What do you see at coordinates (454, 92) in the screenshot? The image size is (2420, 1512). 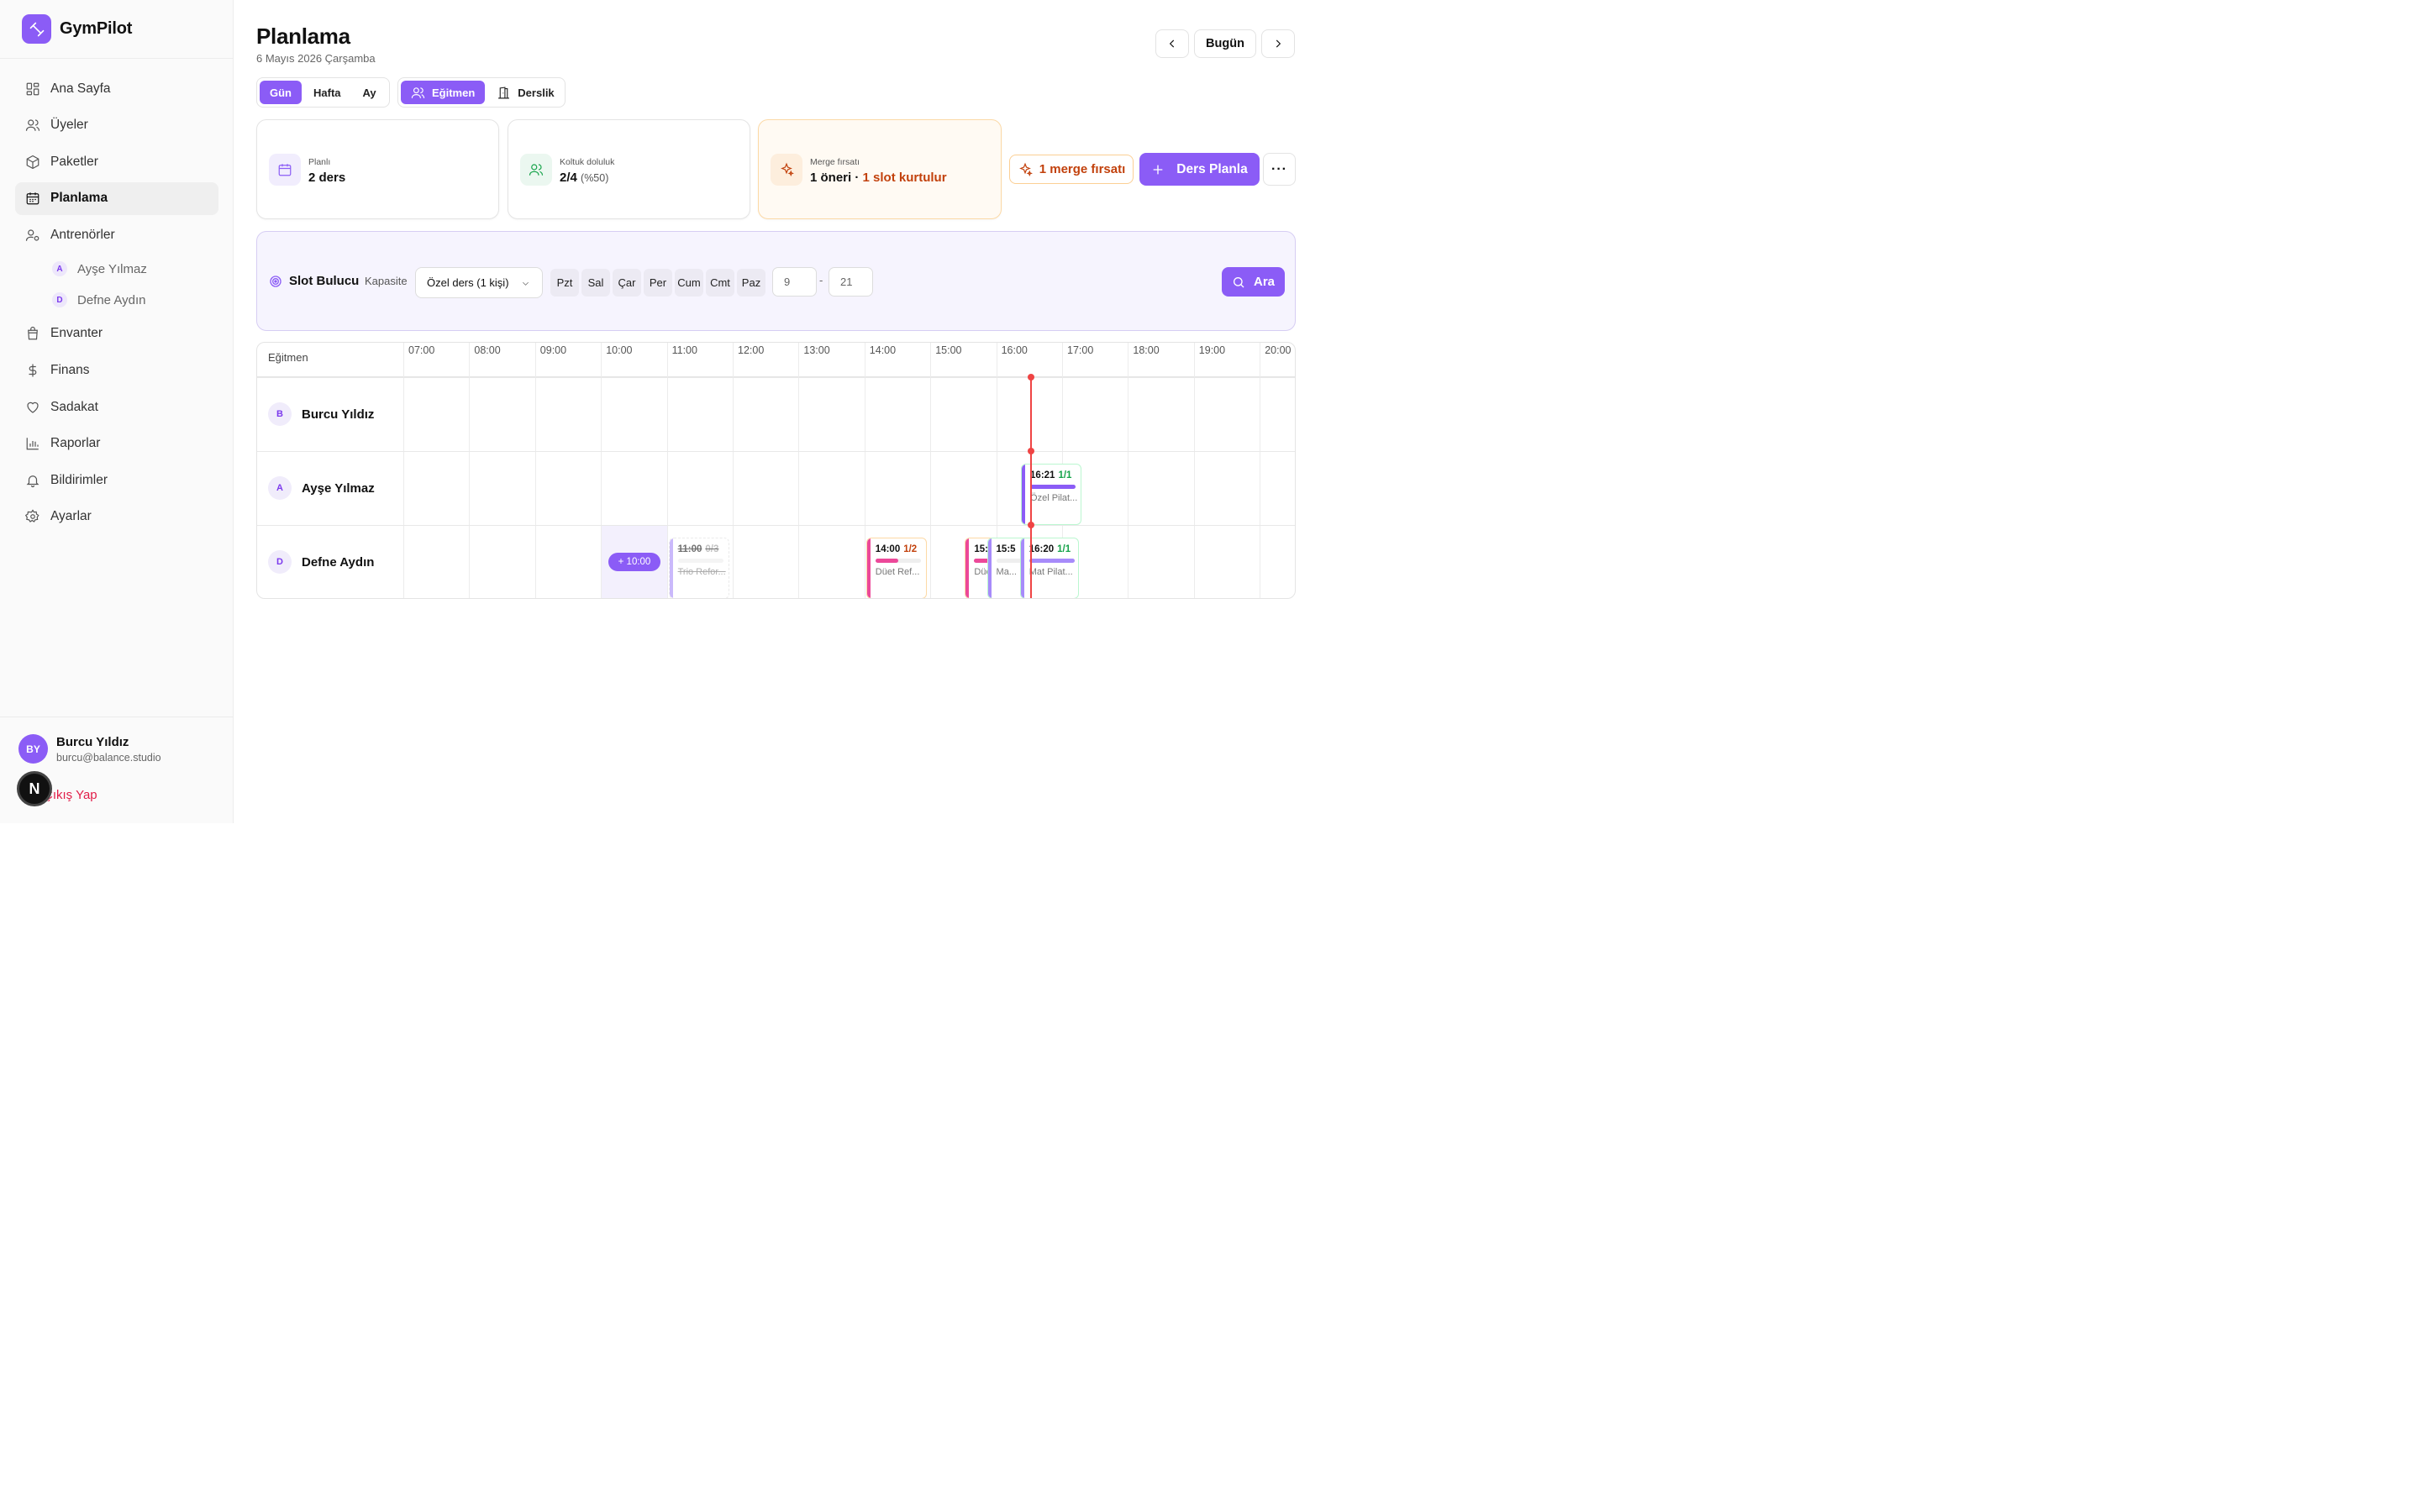 I see `group-trainer-label: Eğitmen` at bounding box center [454, 92].